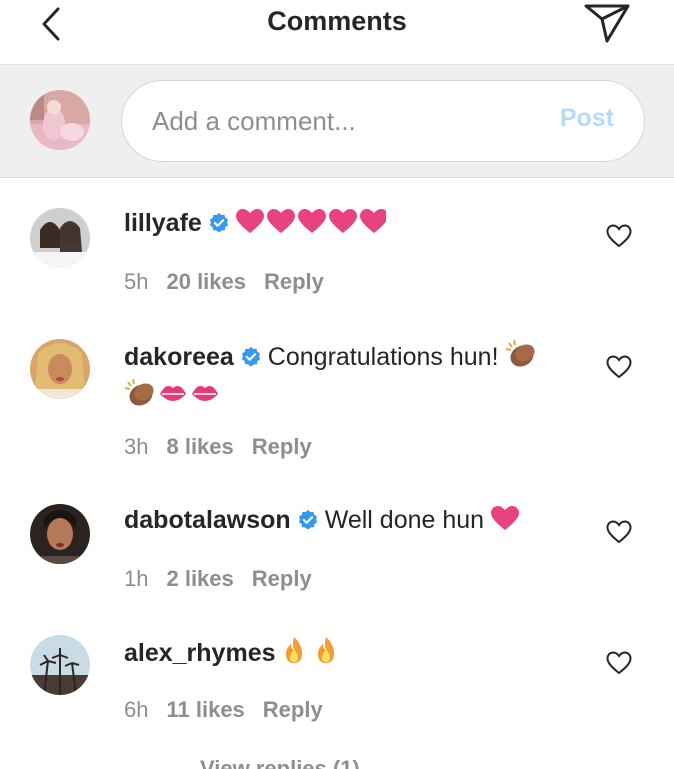 The width and height of the screenshot is (674, 769). I want to click on comment-text: lillyafe, so click(344, 225).